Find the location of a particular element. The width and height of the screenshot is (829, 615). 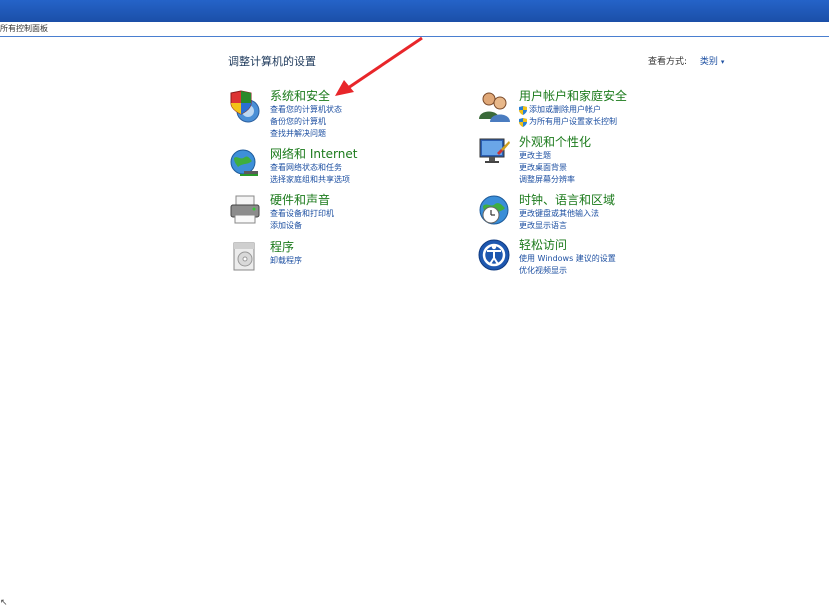

address-bar: 所有控制面板 is located at coordinates (414, 29).